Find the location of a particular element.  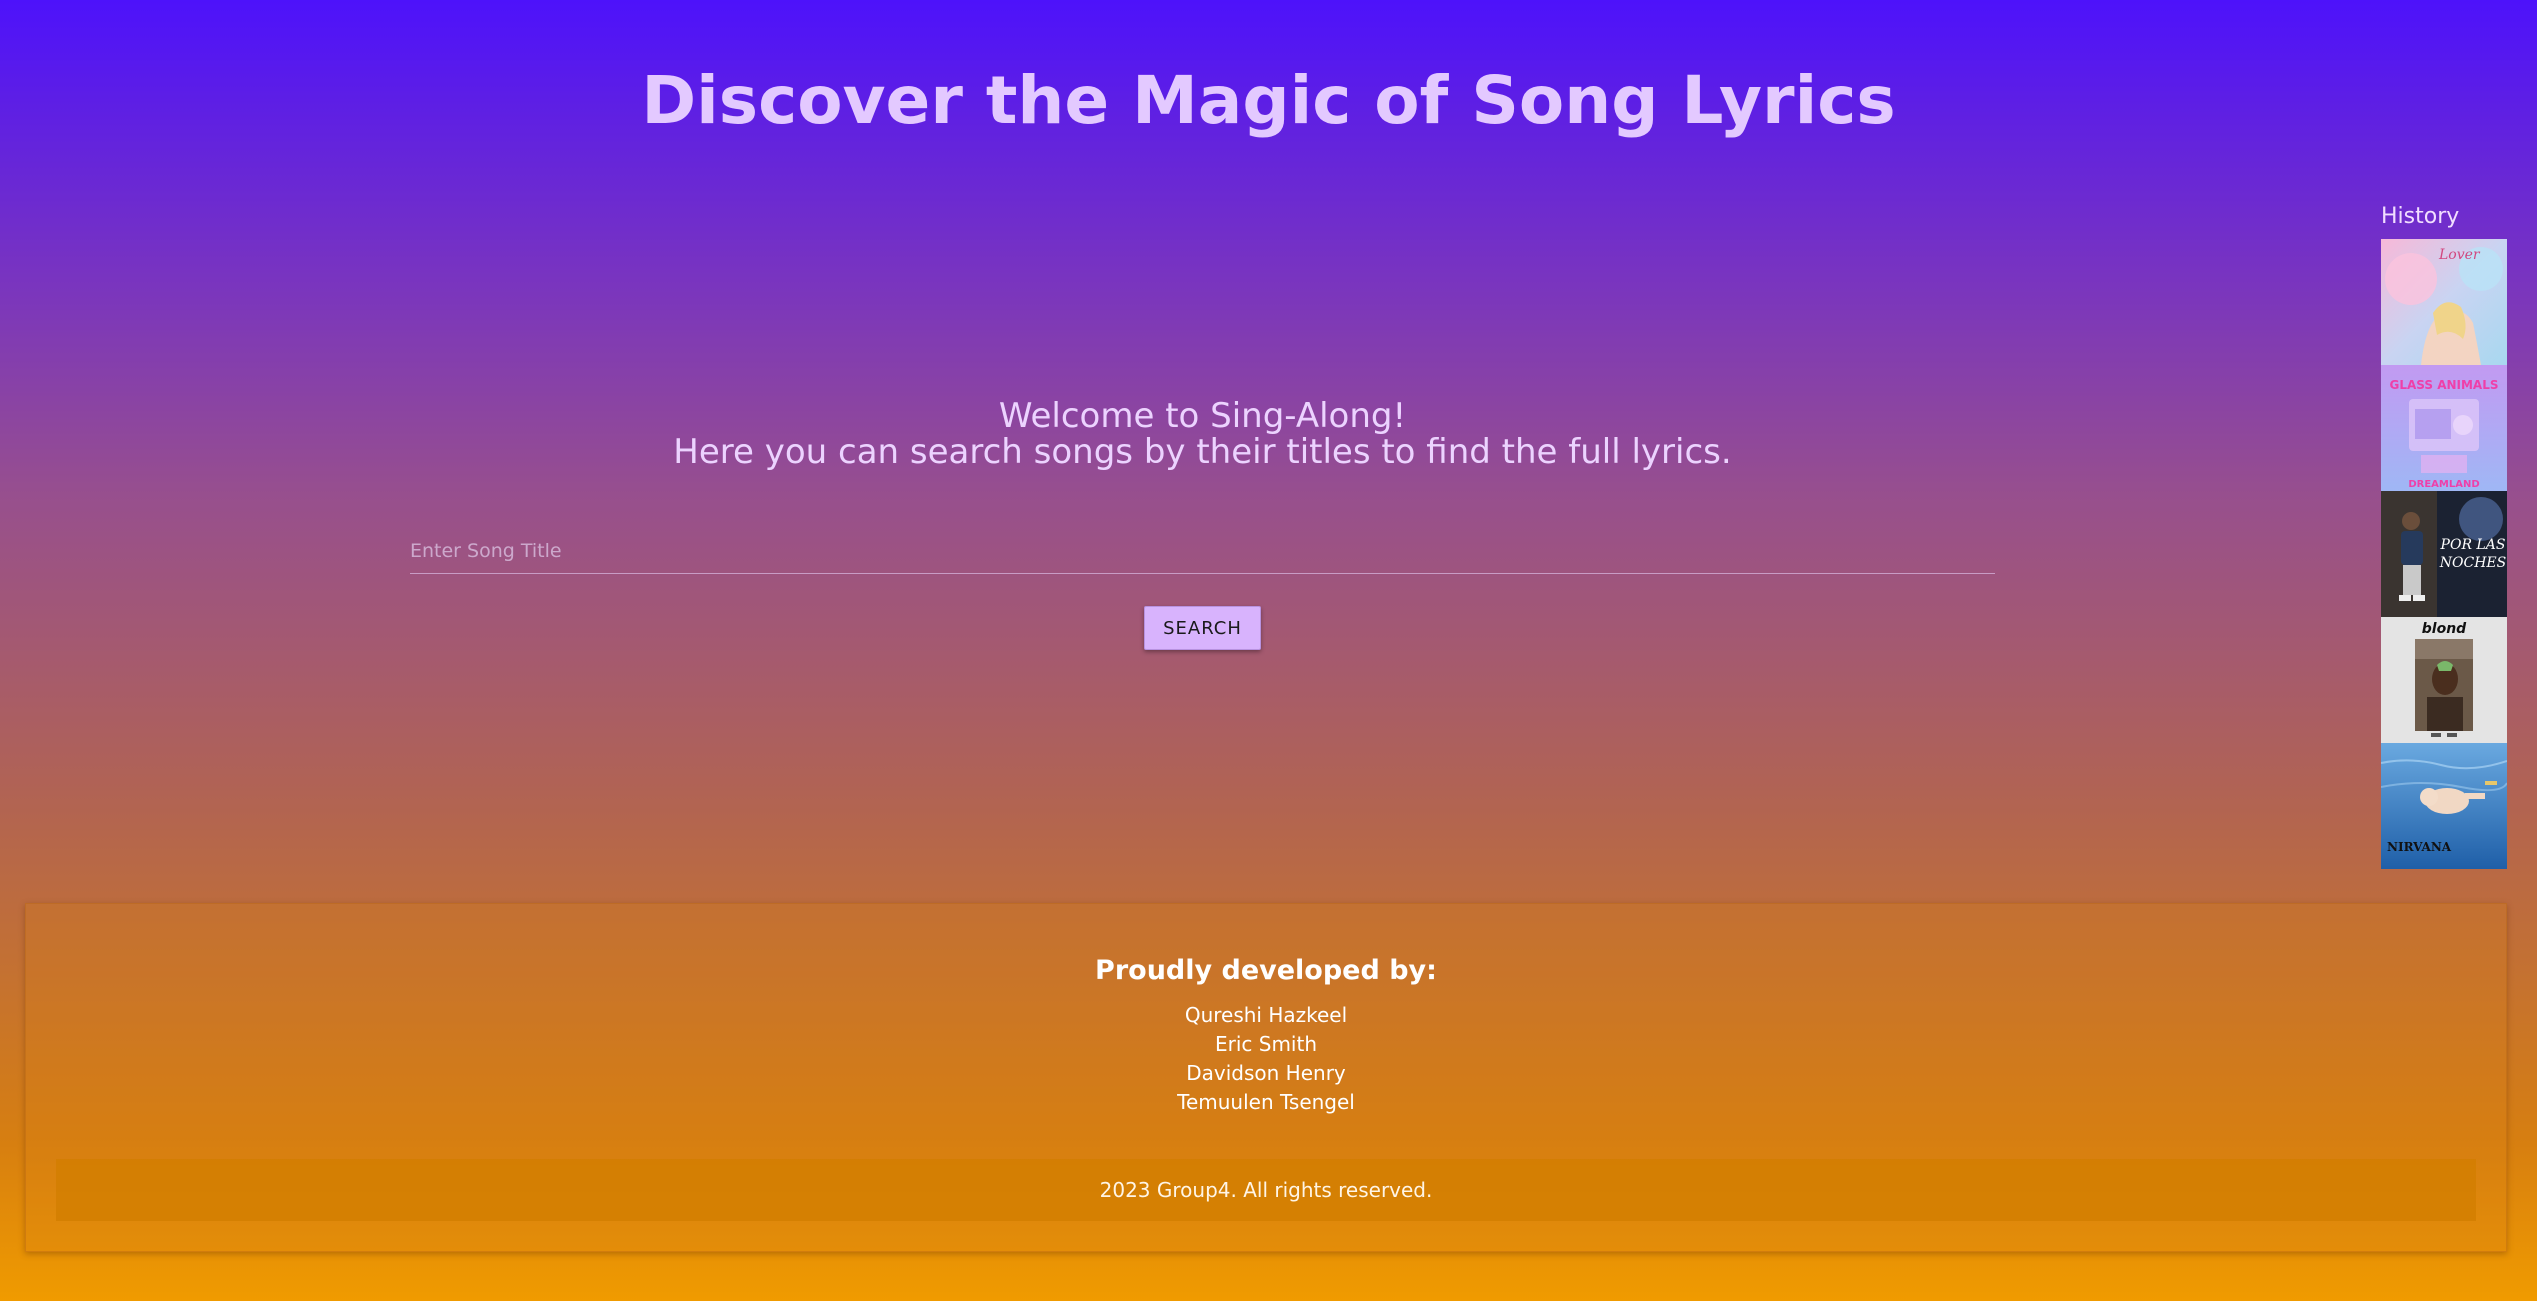

history-label: History is located at coordinates (2420, 216).